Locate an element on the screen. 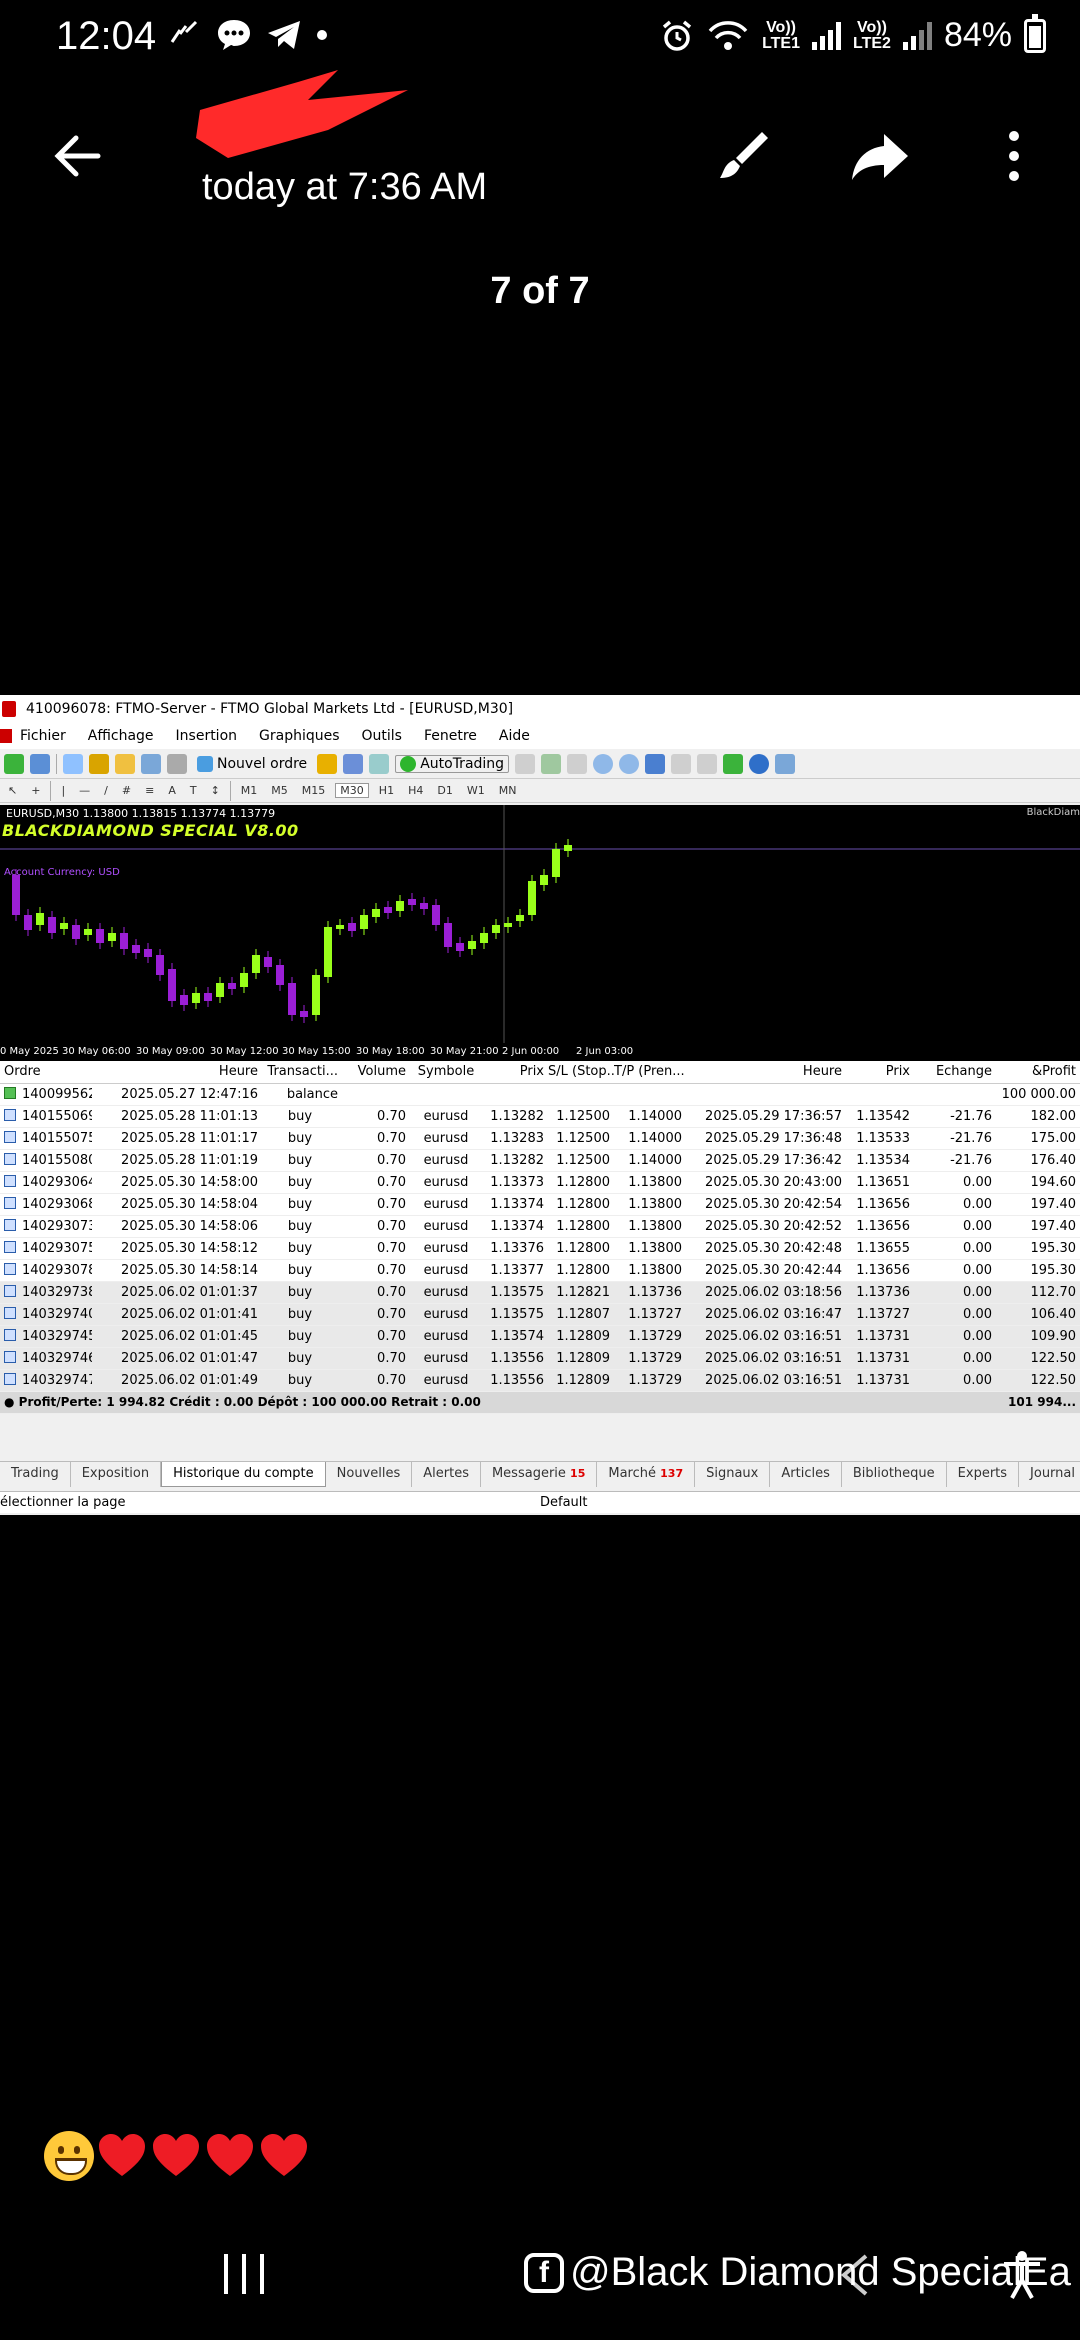 This screenshot has width=1080, height=2340. crosshair-icon: + is located at coordinates (35, 790).